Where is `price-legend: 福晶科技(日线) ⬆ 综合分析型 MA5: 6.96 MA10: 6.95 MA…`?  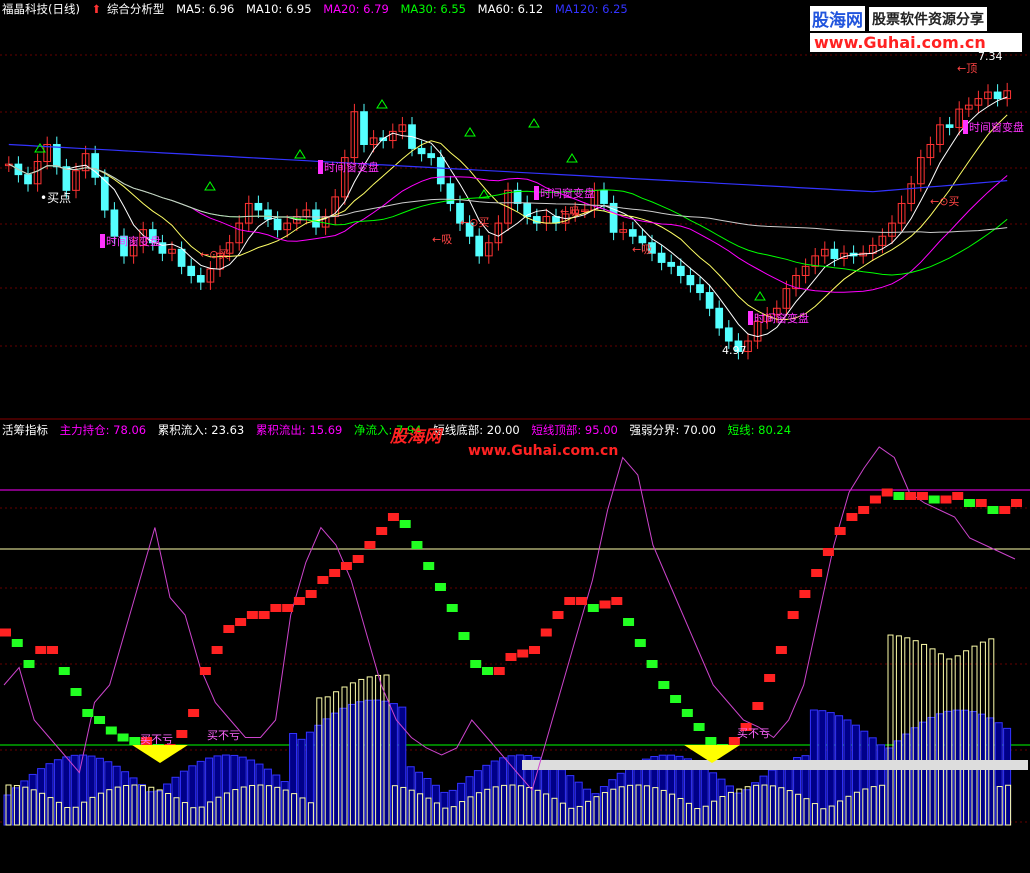
price-legend: 福晶科技(日线) ⬆ 综合分析型 MA5: 6.96 MA10: 6.95 MA… is located at coordinates (319, 9).